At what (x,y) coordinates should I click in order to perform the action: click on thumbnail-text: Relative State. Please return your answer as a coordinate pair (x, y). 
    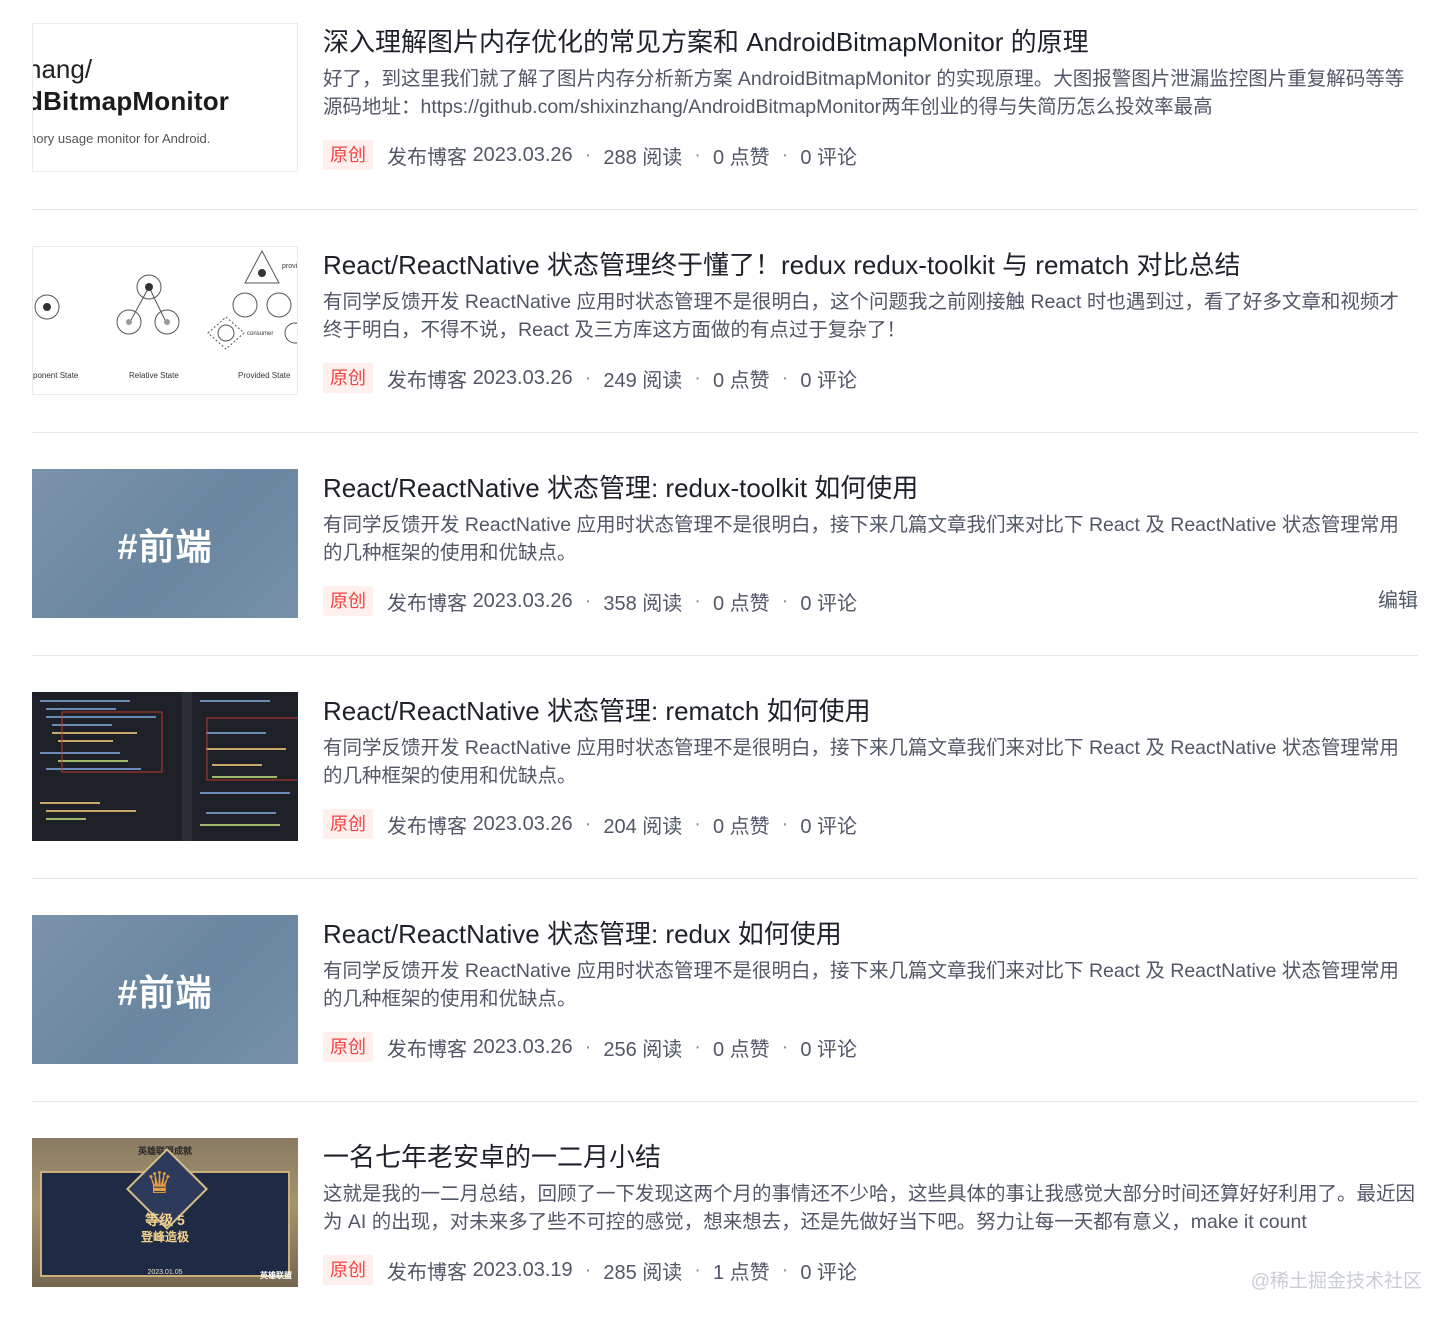
    Looking at the image, I should click on (154, 375).